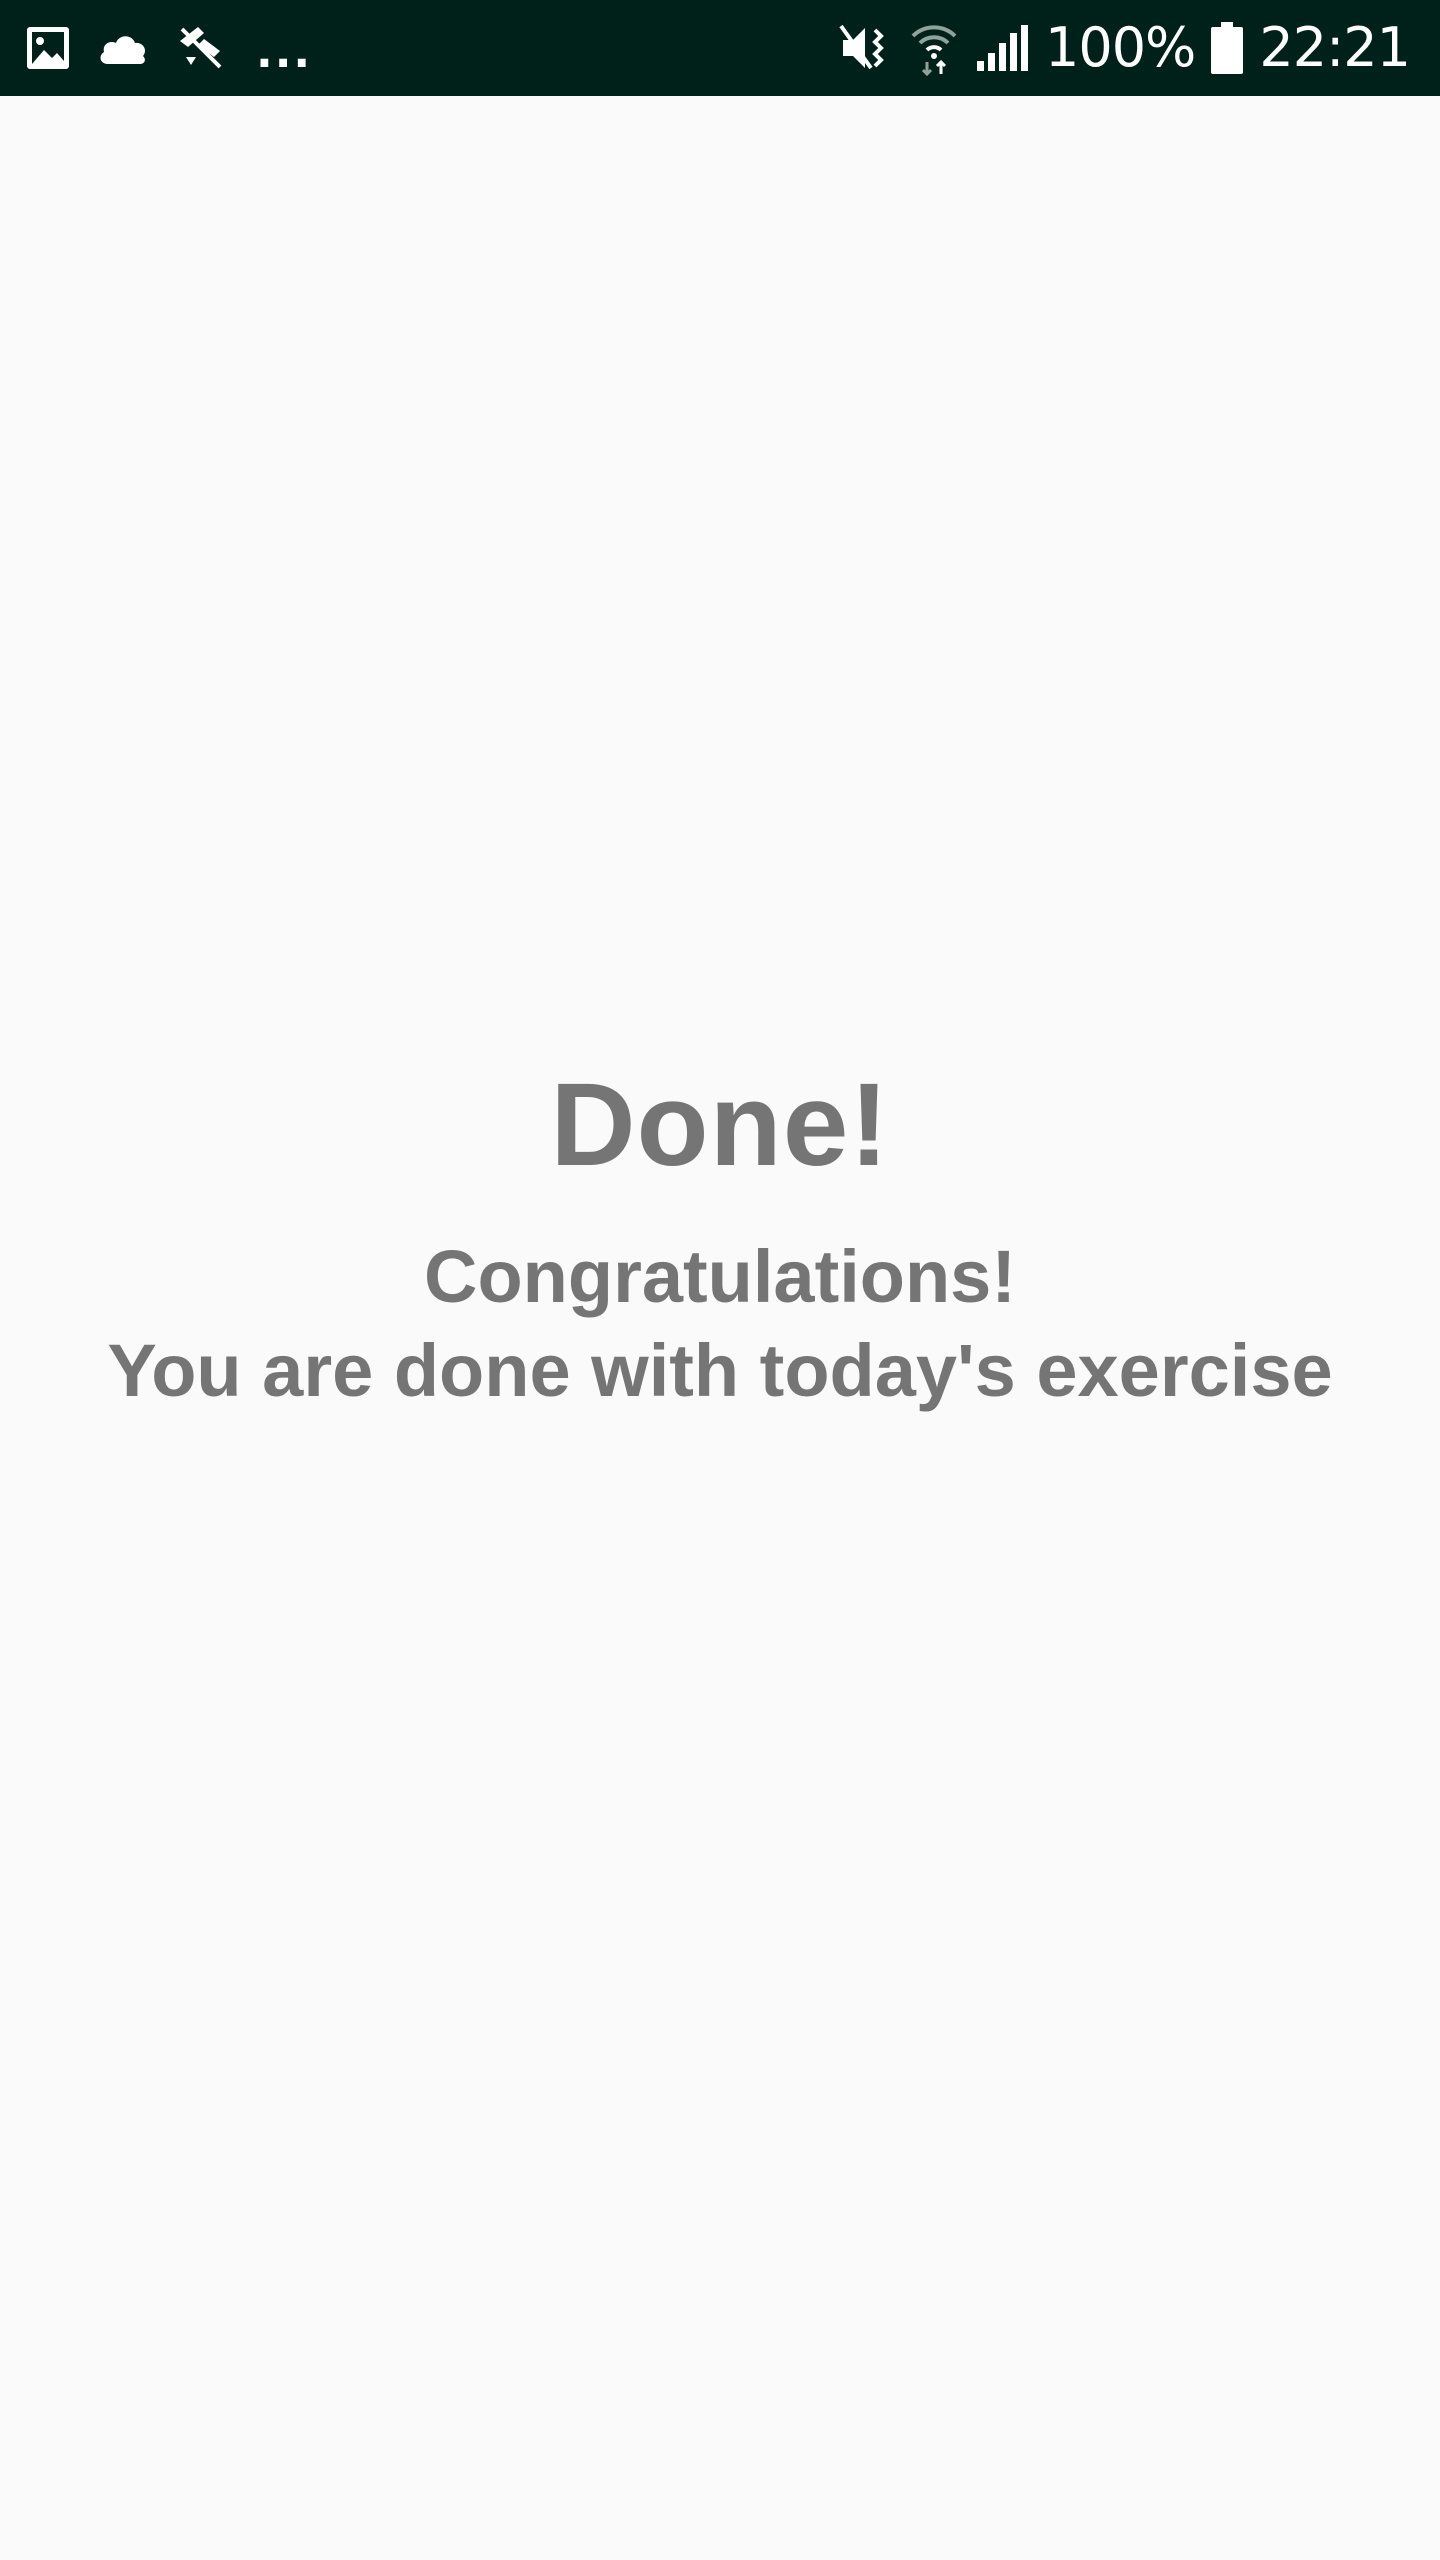 This screenshot has width=1440, height=2560. What do you see at coordinates (123, 48) in the screenshot?
I see `cloud-icon` at bounding box center [123, 48].